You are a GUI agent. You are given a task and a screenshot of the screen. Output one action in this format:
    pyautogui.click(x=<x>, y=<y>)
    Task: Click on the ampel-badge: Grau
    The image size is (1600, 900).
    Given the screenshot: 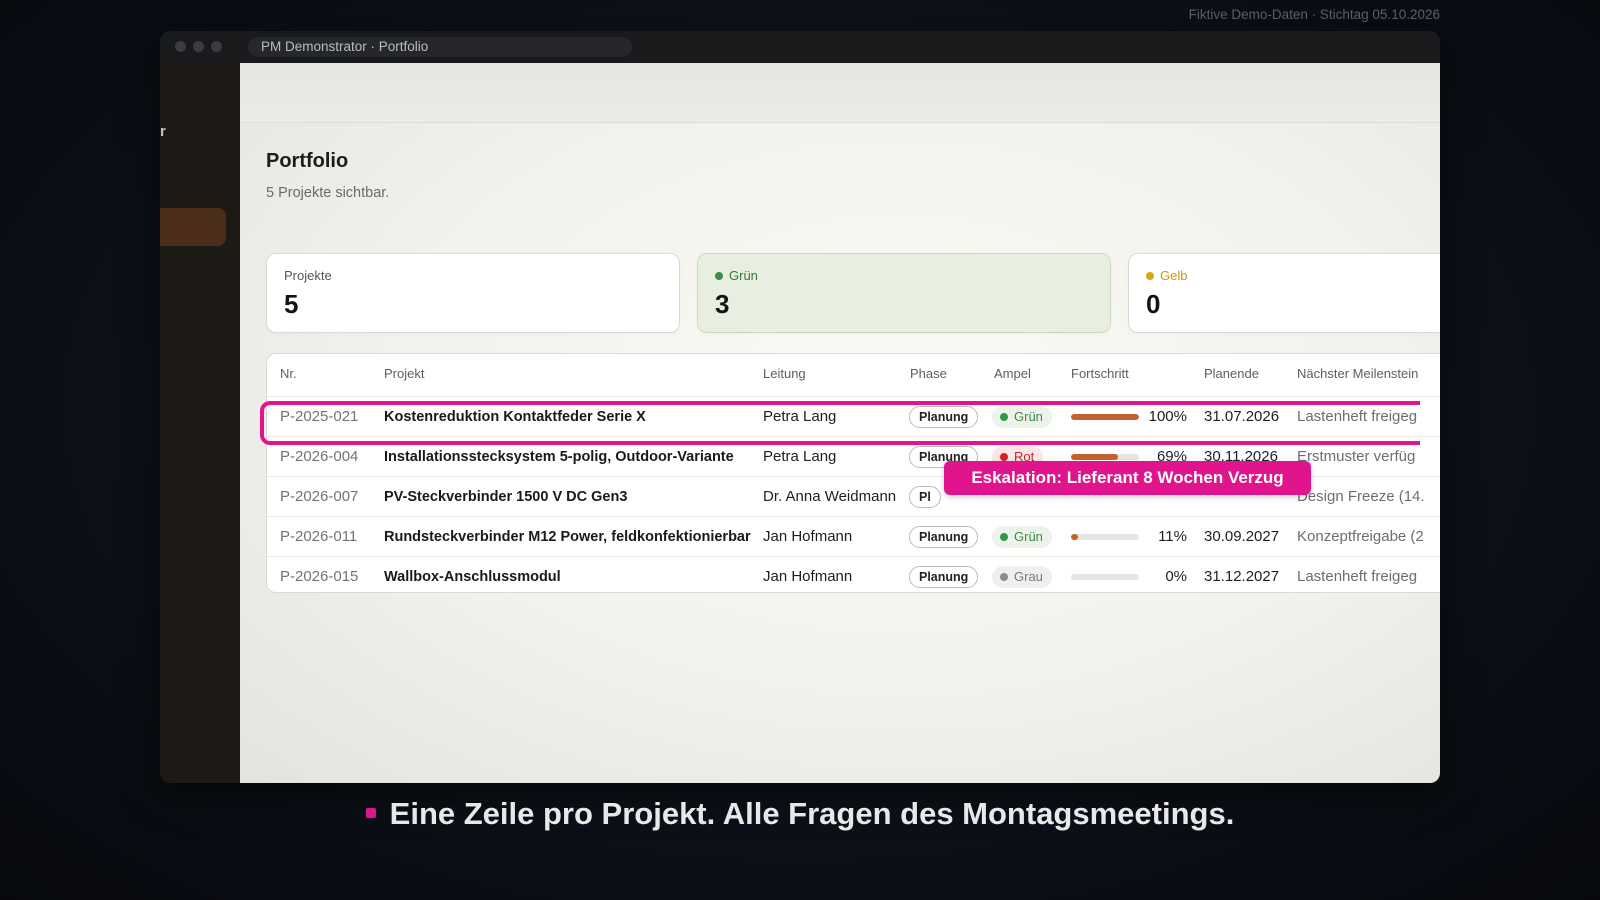 What is the action you would take?
    pyautogui.click(x=1022, y=577)
    